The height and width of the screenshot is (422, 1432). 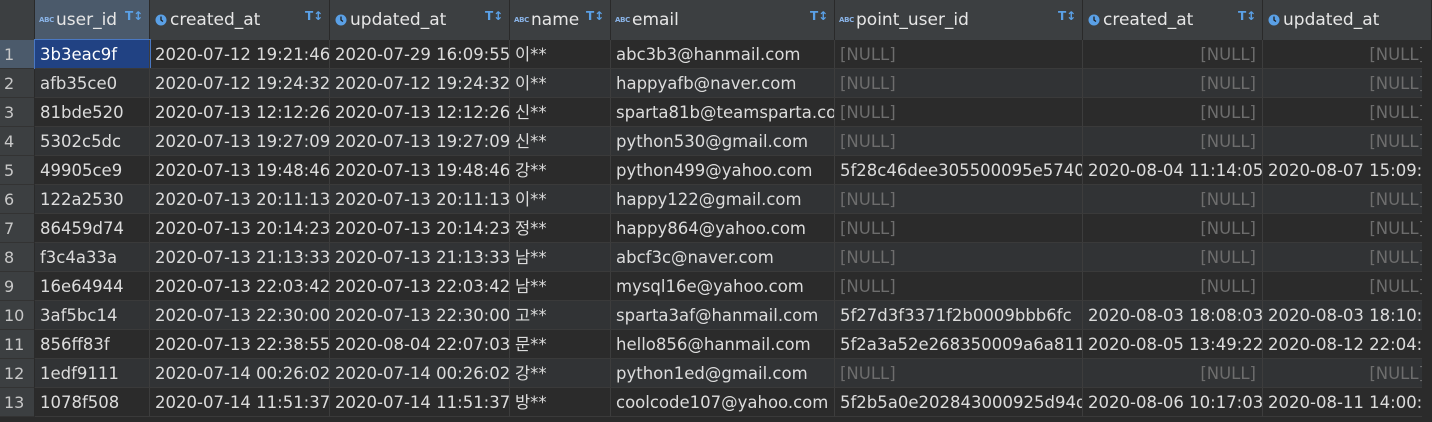 What do you see at coordinates (420, 315) in the screenshot?
I see `cell-updated-at: 2020-07-13 22:30:00` at bounding box center [420, 315].